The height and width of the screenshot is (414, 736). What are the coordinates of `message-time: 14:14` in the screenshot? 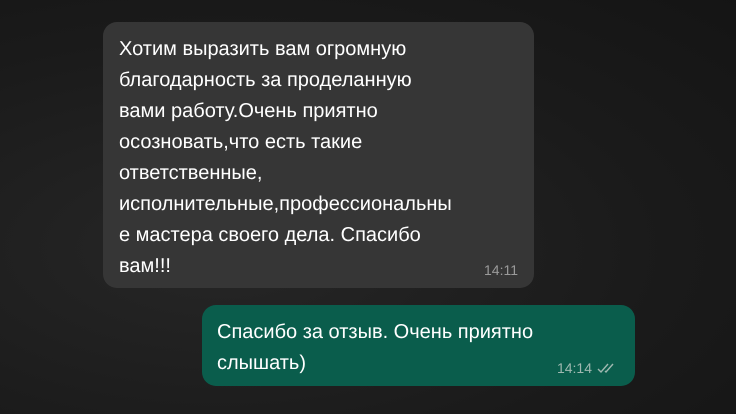 It's located at (574, 368).